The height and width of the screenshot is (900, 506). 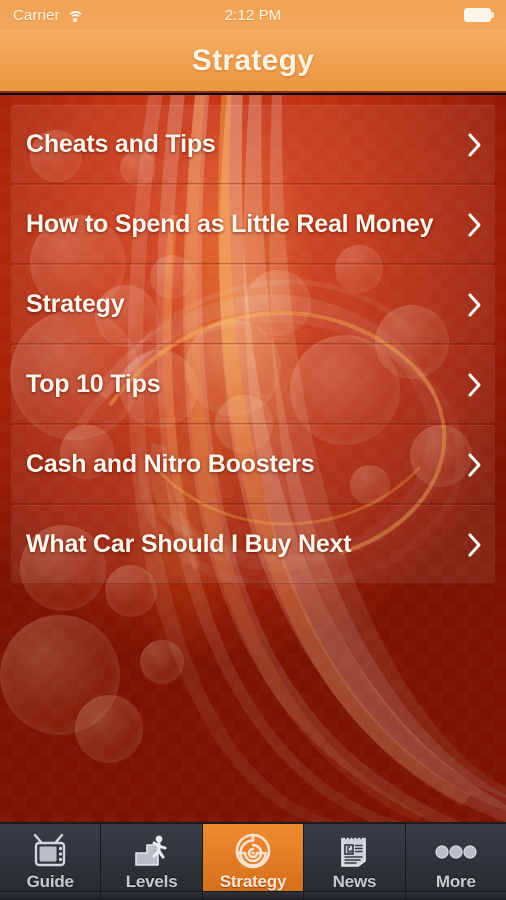 What do you see at coordinates (354, 881) in the screenshot?
I see `tab-label: News` at bounding box center [354, 881].